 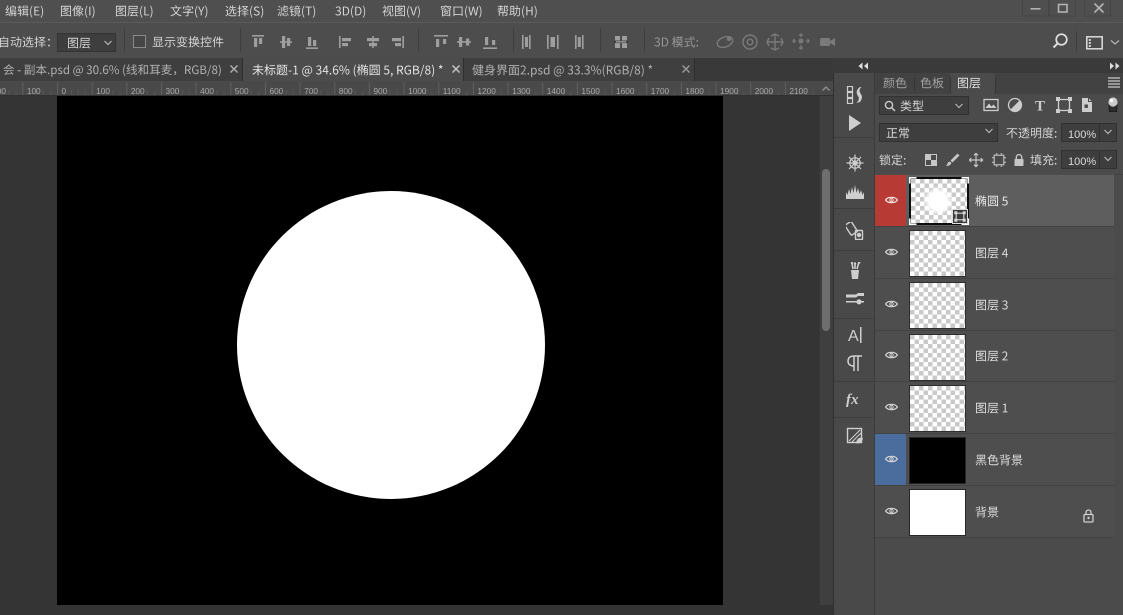 What do you see at coordinates (1040, 106) in the screenshot?
I see `svg-text: T` at bounding box center [1040, 106].